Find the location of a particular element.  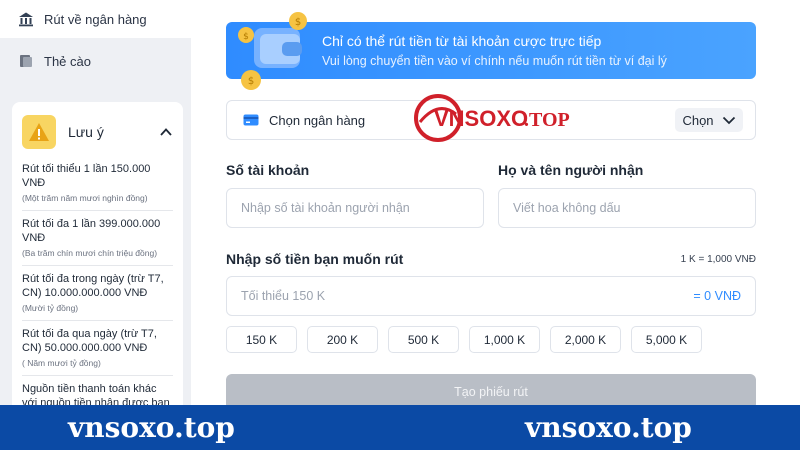

amount-input is located at coordinates (467, 296).